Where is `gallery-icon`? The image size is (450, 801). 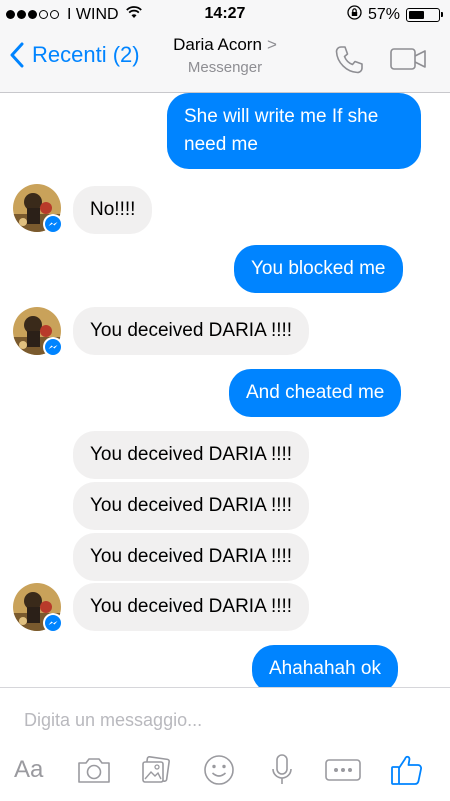 gallery-icon is located at coordinates (156, 770).